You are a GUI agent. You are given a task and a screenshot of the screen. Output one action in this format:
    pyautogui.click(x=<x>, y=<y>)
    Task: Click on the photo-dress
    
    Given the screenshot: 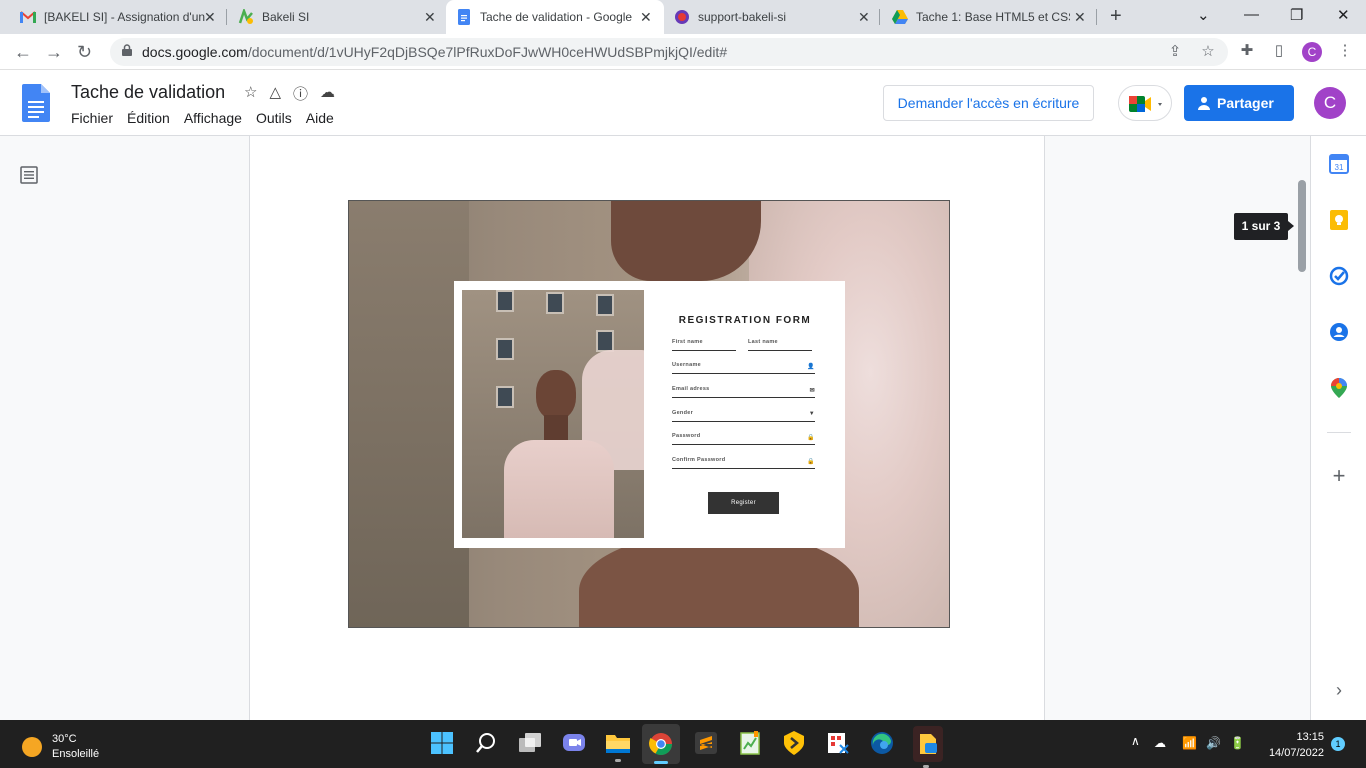 What is the action you would take?
    pyautogui.click(x=559, y=489)
    